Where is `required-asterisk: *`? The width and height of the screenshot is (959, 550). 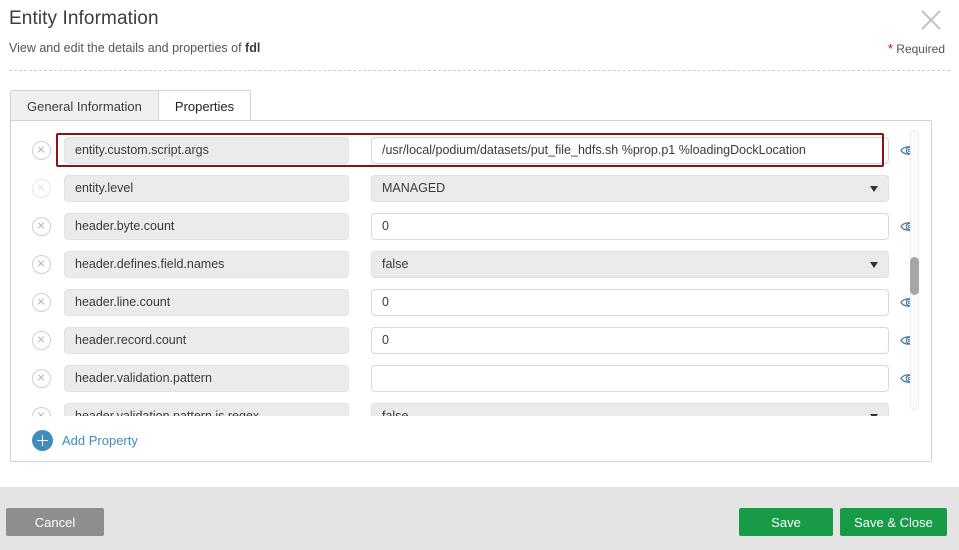
required-asterisk: * is located at coordinates (890, 48).